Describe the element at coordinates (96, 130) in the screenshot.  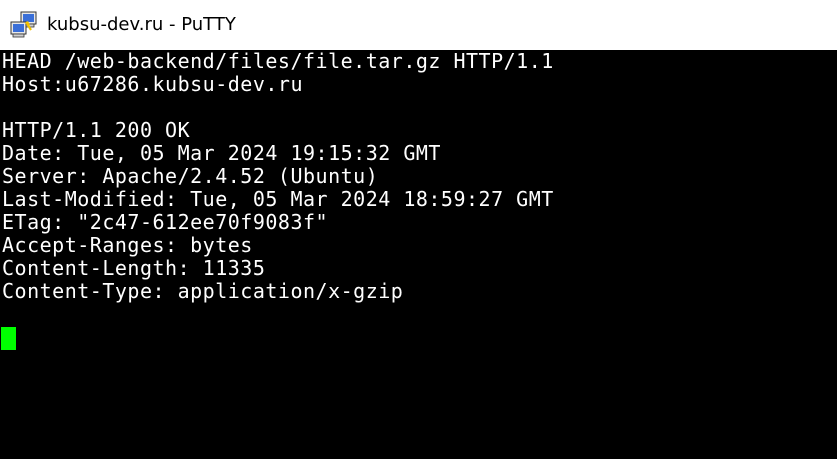
I see `terminal-line-status: HTTP/1.1 200 OK` at that location.